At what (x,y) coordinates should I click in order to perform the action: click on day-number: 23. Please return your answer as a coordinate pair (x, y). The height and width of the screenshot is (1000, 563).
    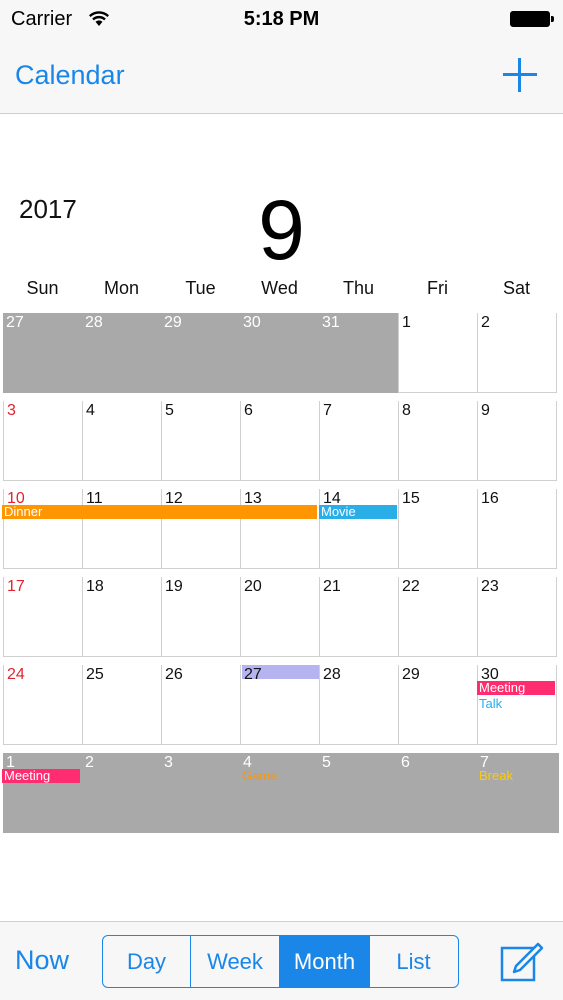
    Looking at the image, I should click on (490, 586).